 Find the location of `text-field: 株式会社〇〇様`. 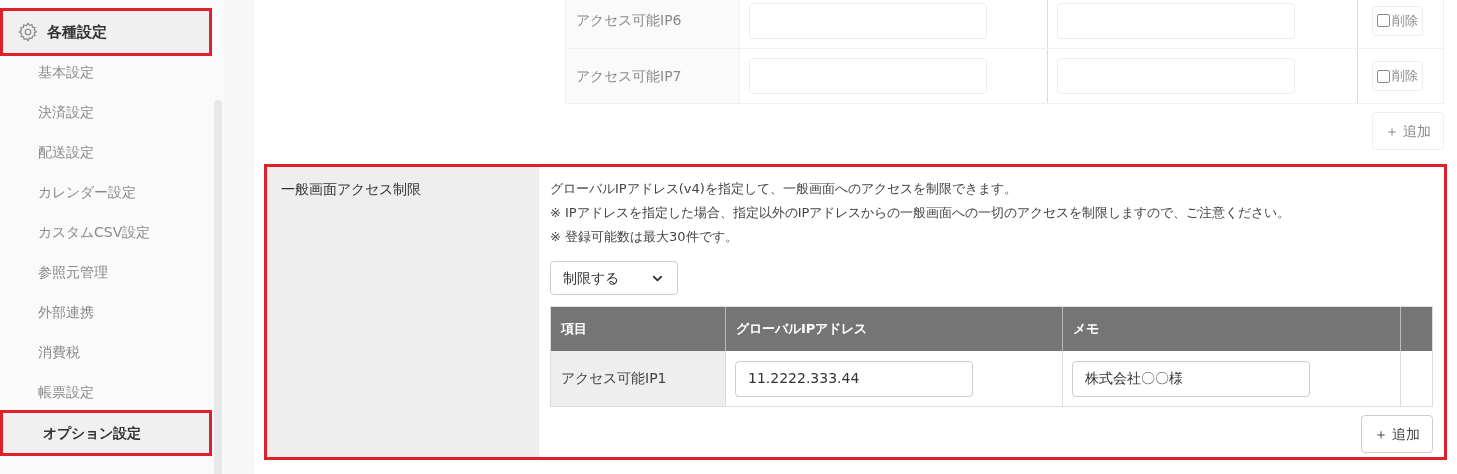

text-field: 株式会社〇〇様 is located at coordinates (1191, 378).